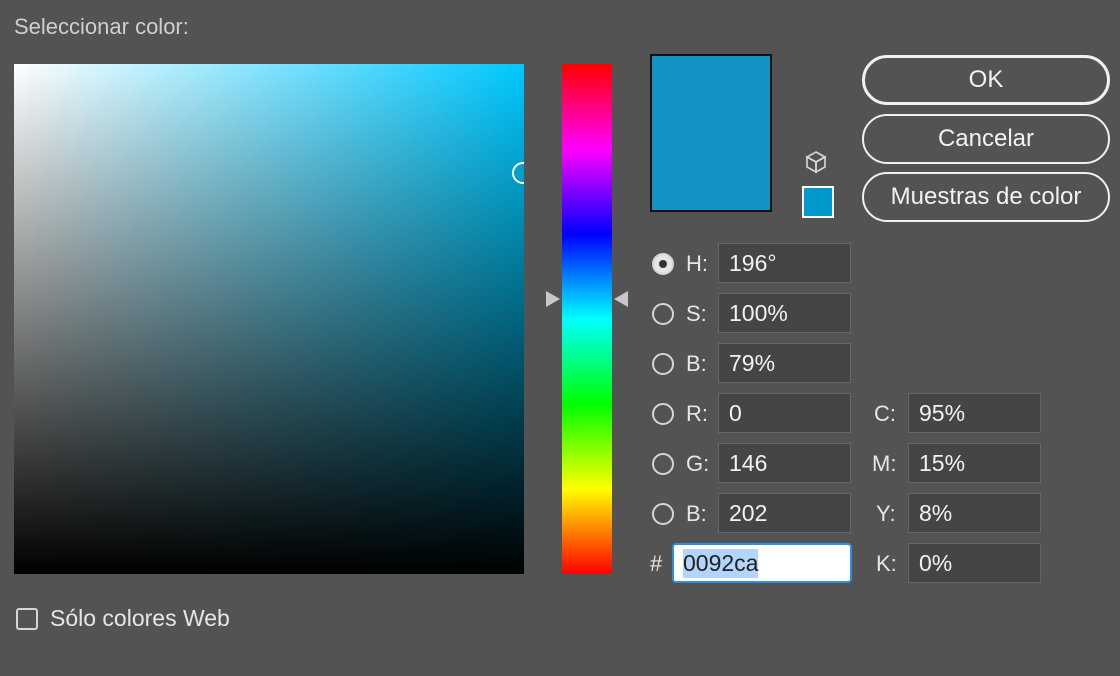  Describe the element at coordinates (974, 513) in the screenshot. I see `yellow-field: 8%` at that location.